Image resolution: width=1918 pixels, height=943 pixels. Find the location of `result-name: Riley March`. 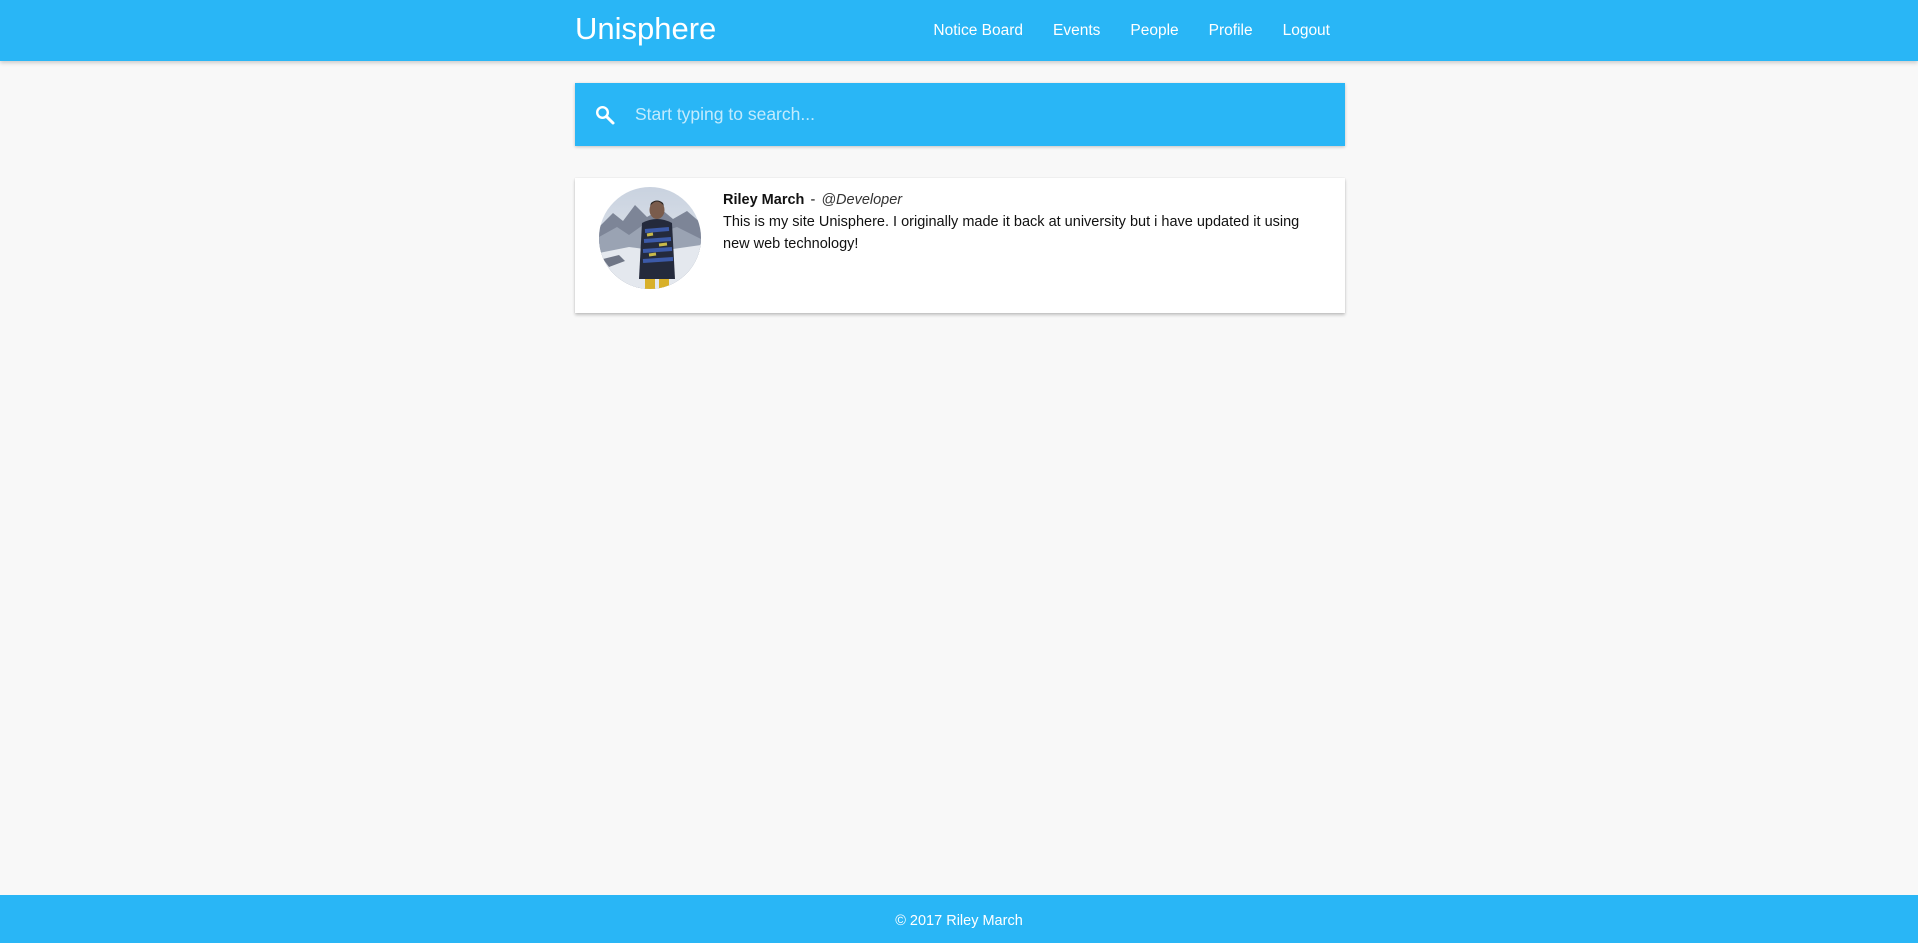

result-name: Riley March is located at coordinates (763, 200).